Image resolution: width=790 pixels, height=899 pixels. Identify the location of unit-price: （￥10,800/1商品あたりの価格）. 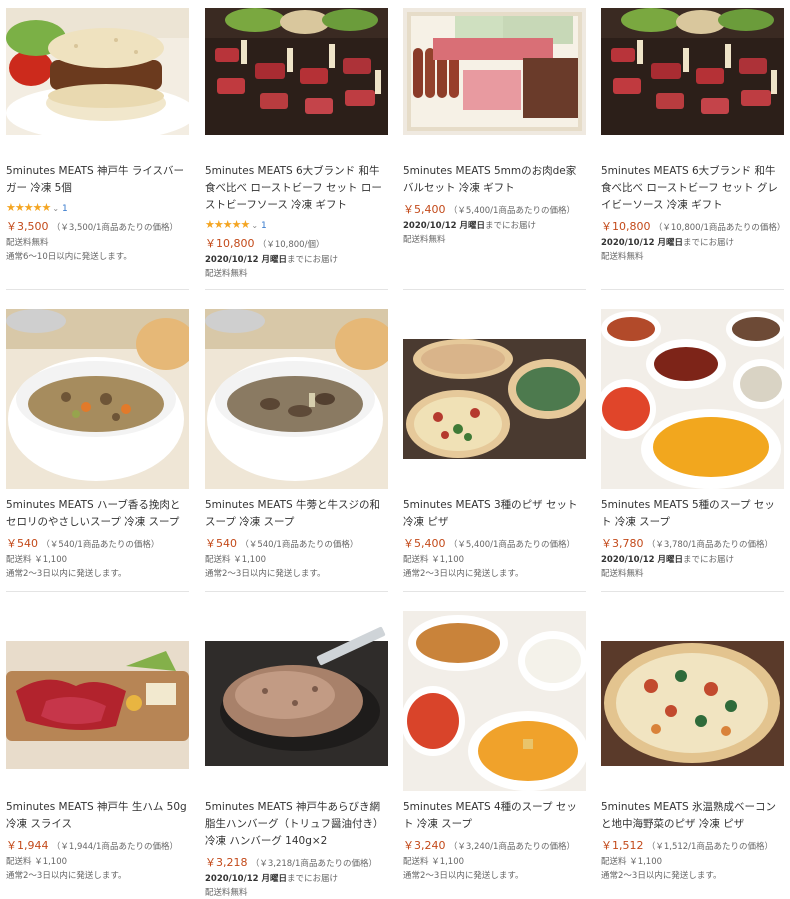
(719, 228).